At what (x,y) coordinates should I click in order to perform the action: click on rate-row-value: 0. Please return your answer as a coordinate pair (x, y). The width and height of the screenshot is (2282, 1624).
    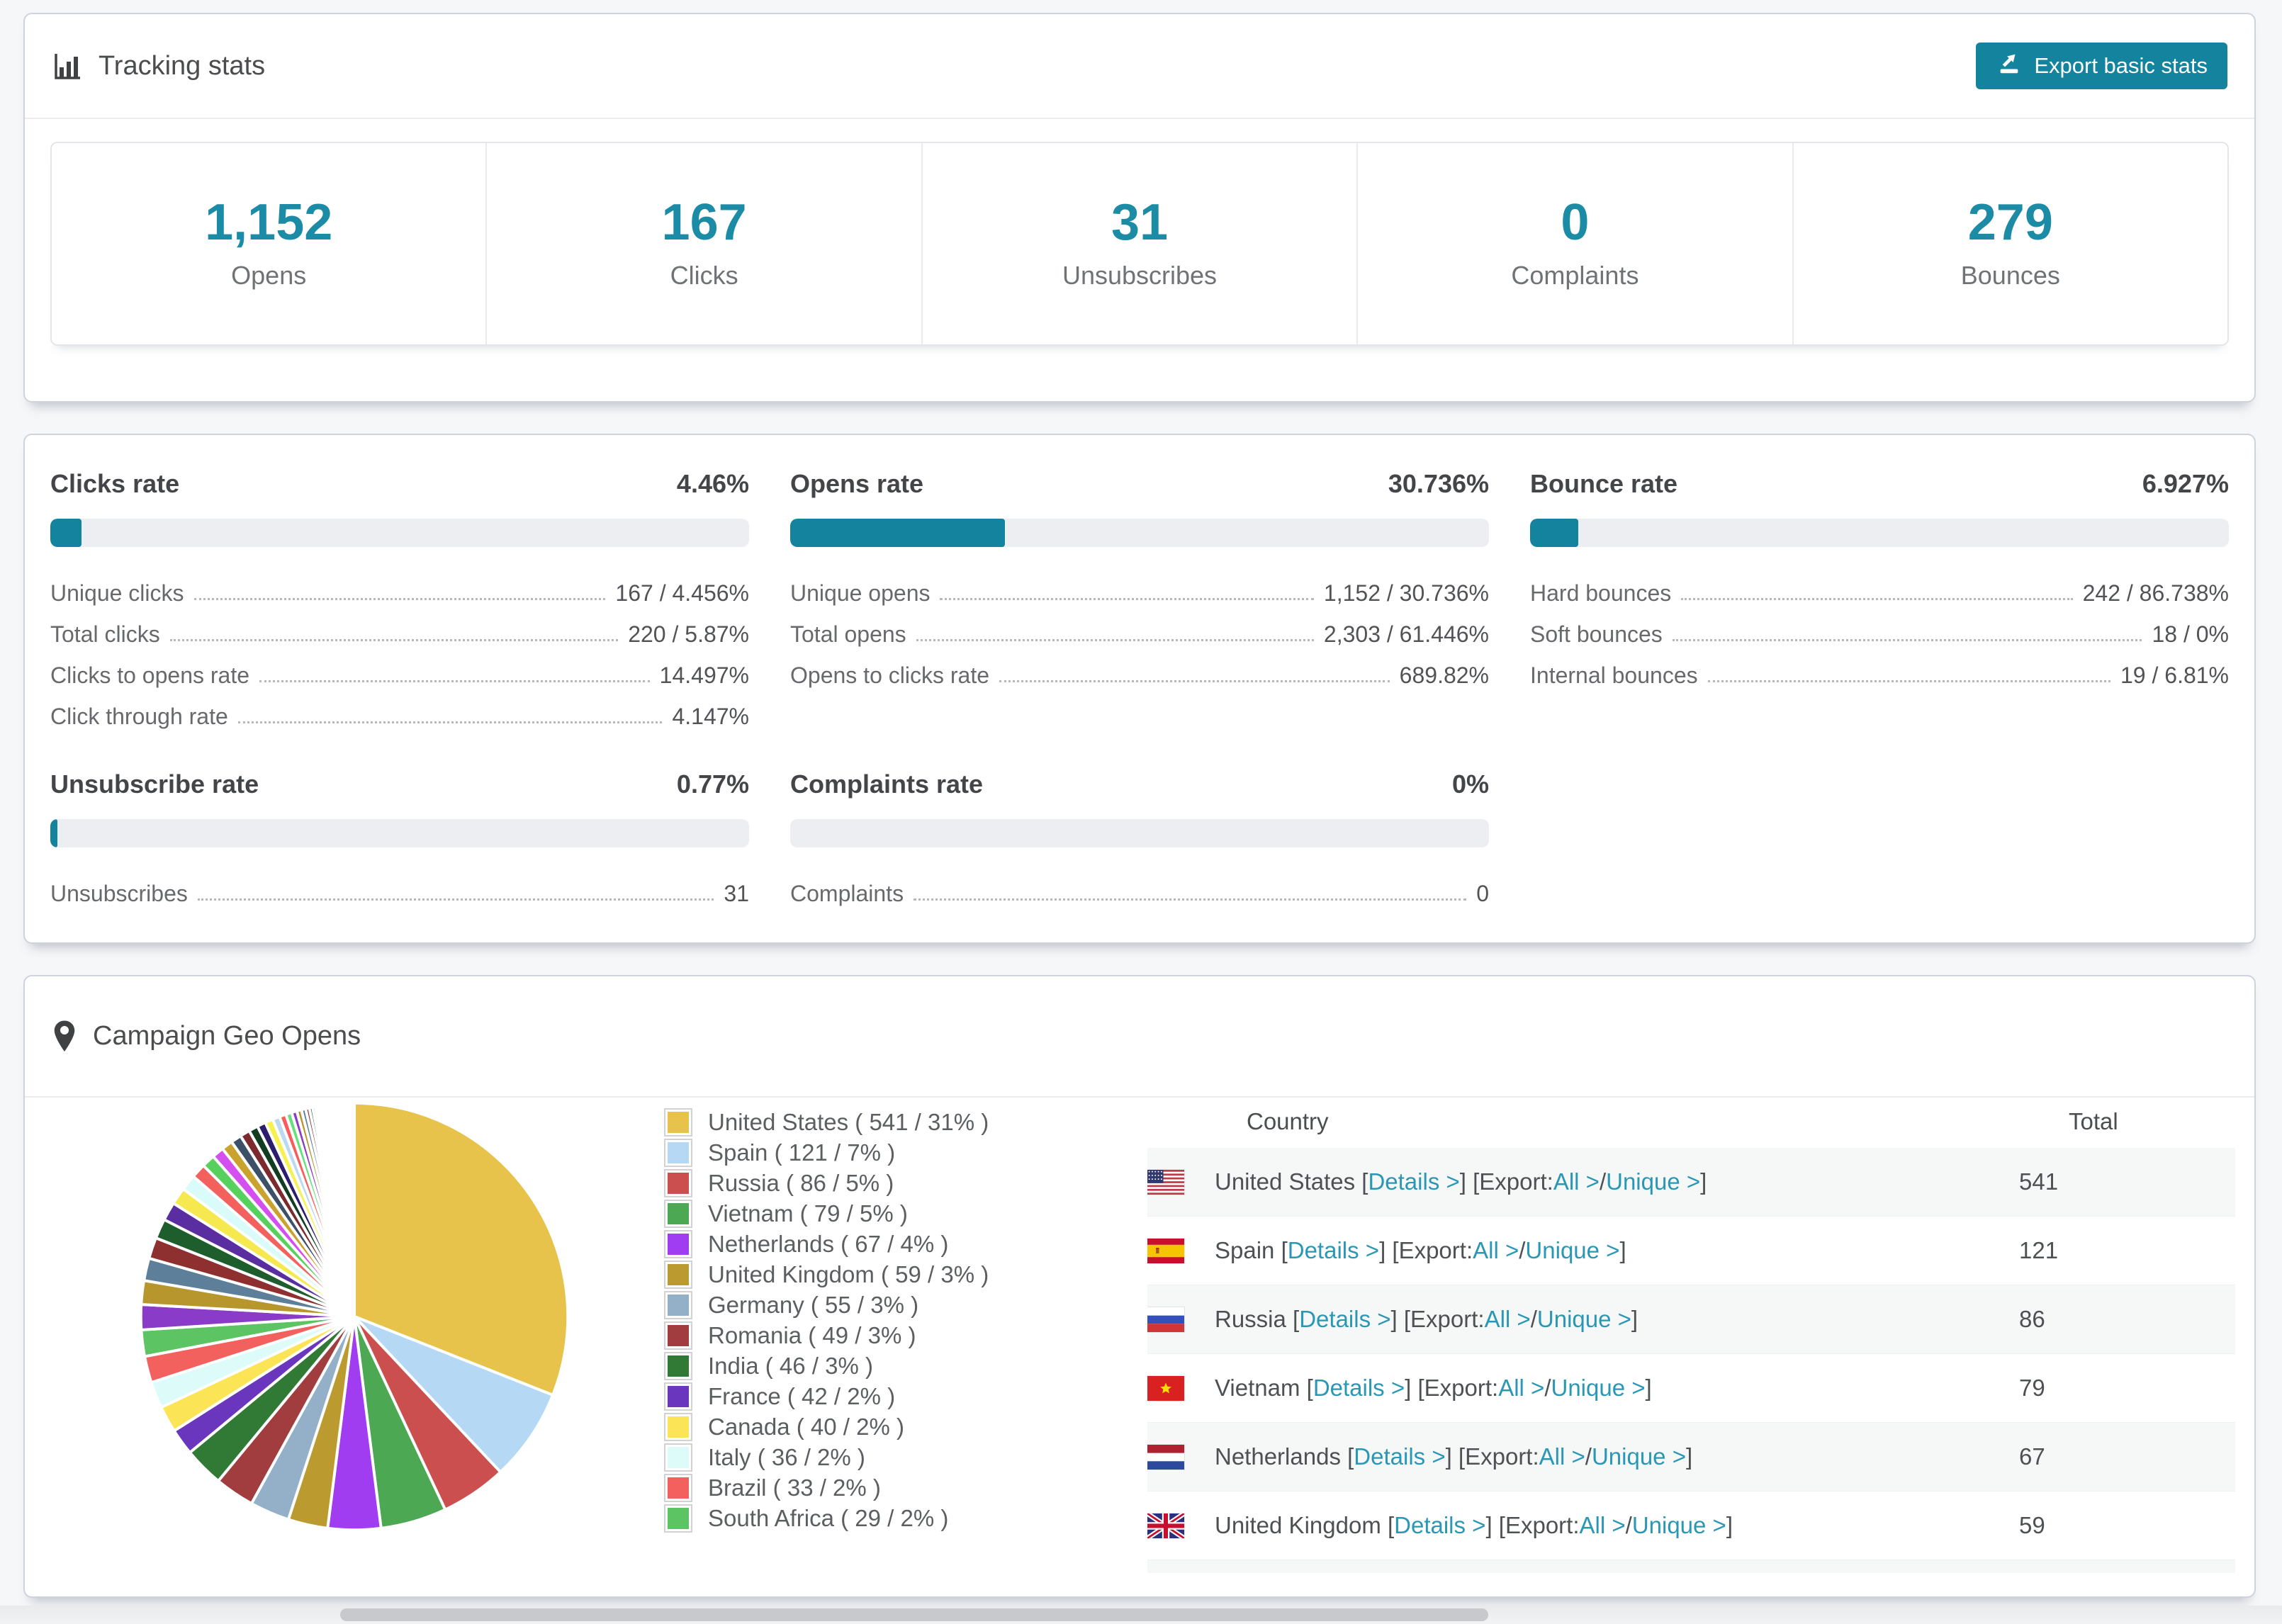
    Looking at the image, I should click on (1483, 894).